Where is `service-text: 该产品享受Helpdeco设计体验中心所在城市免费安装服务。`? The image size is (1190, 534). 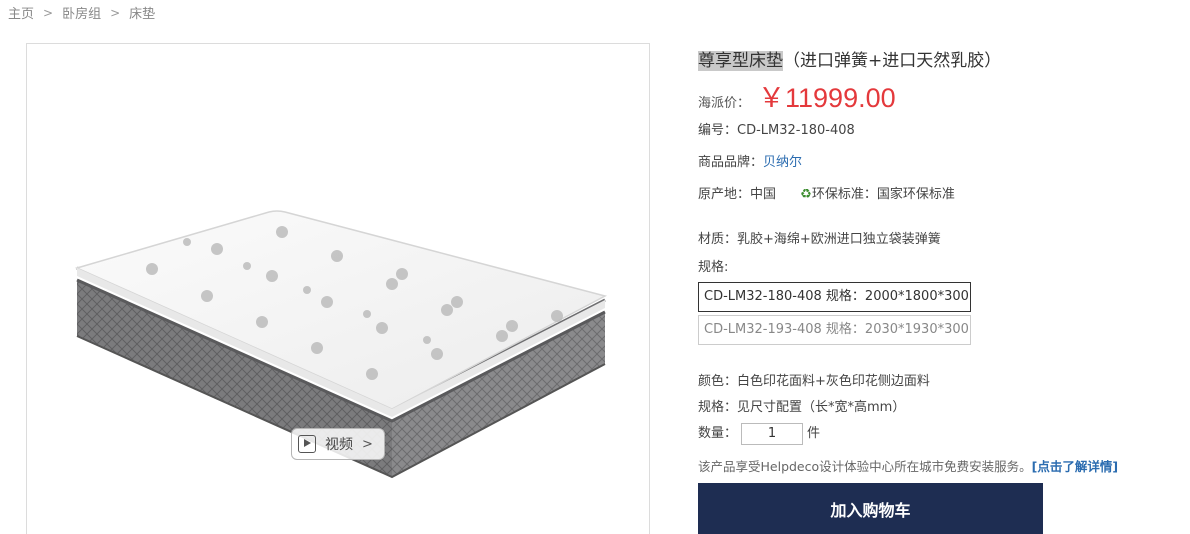
service-text: 该产品享受Helpdeco设计体验中心所在城市免费安装服务。 is located at coordinates (865, 466).